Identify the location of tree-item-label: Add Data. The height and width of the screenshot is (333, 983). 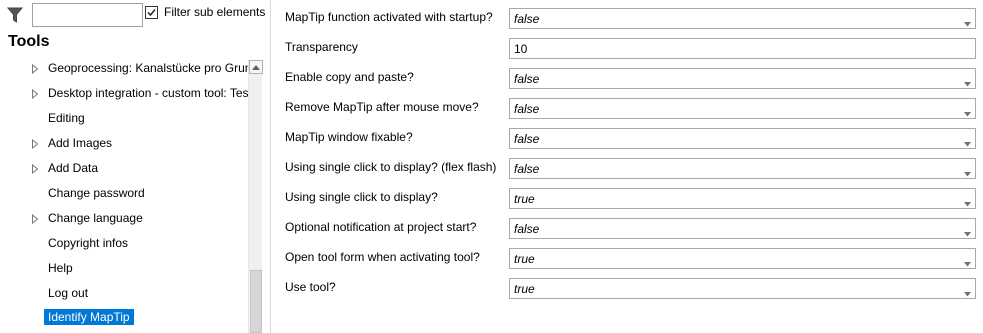
(73, 168).